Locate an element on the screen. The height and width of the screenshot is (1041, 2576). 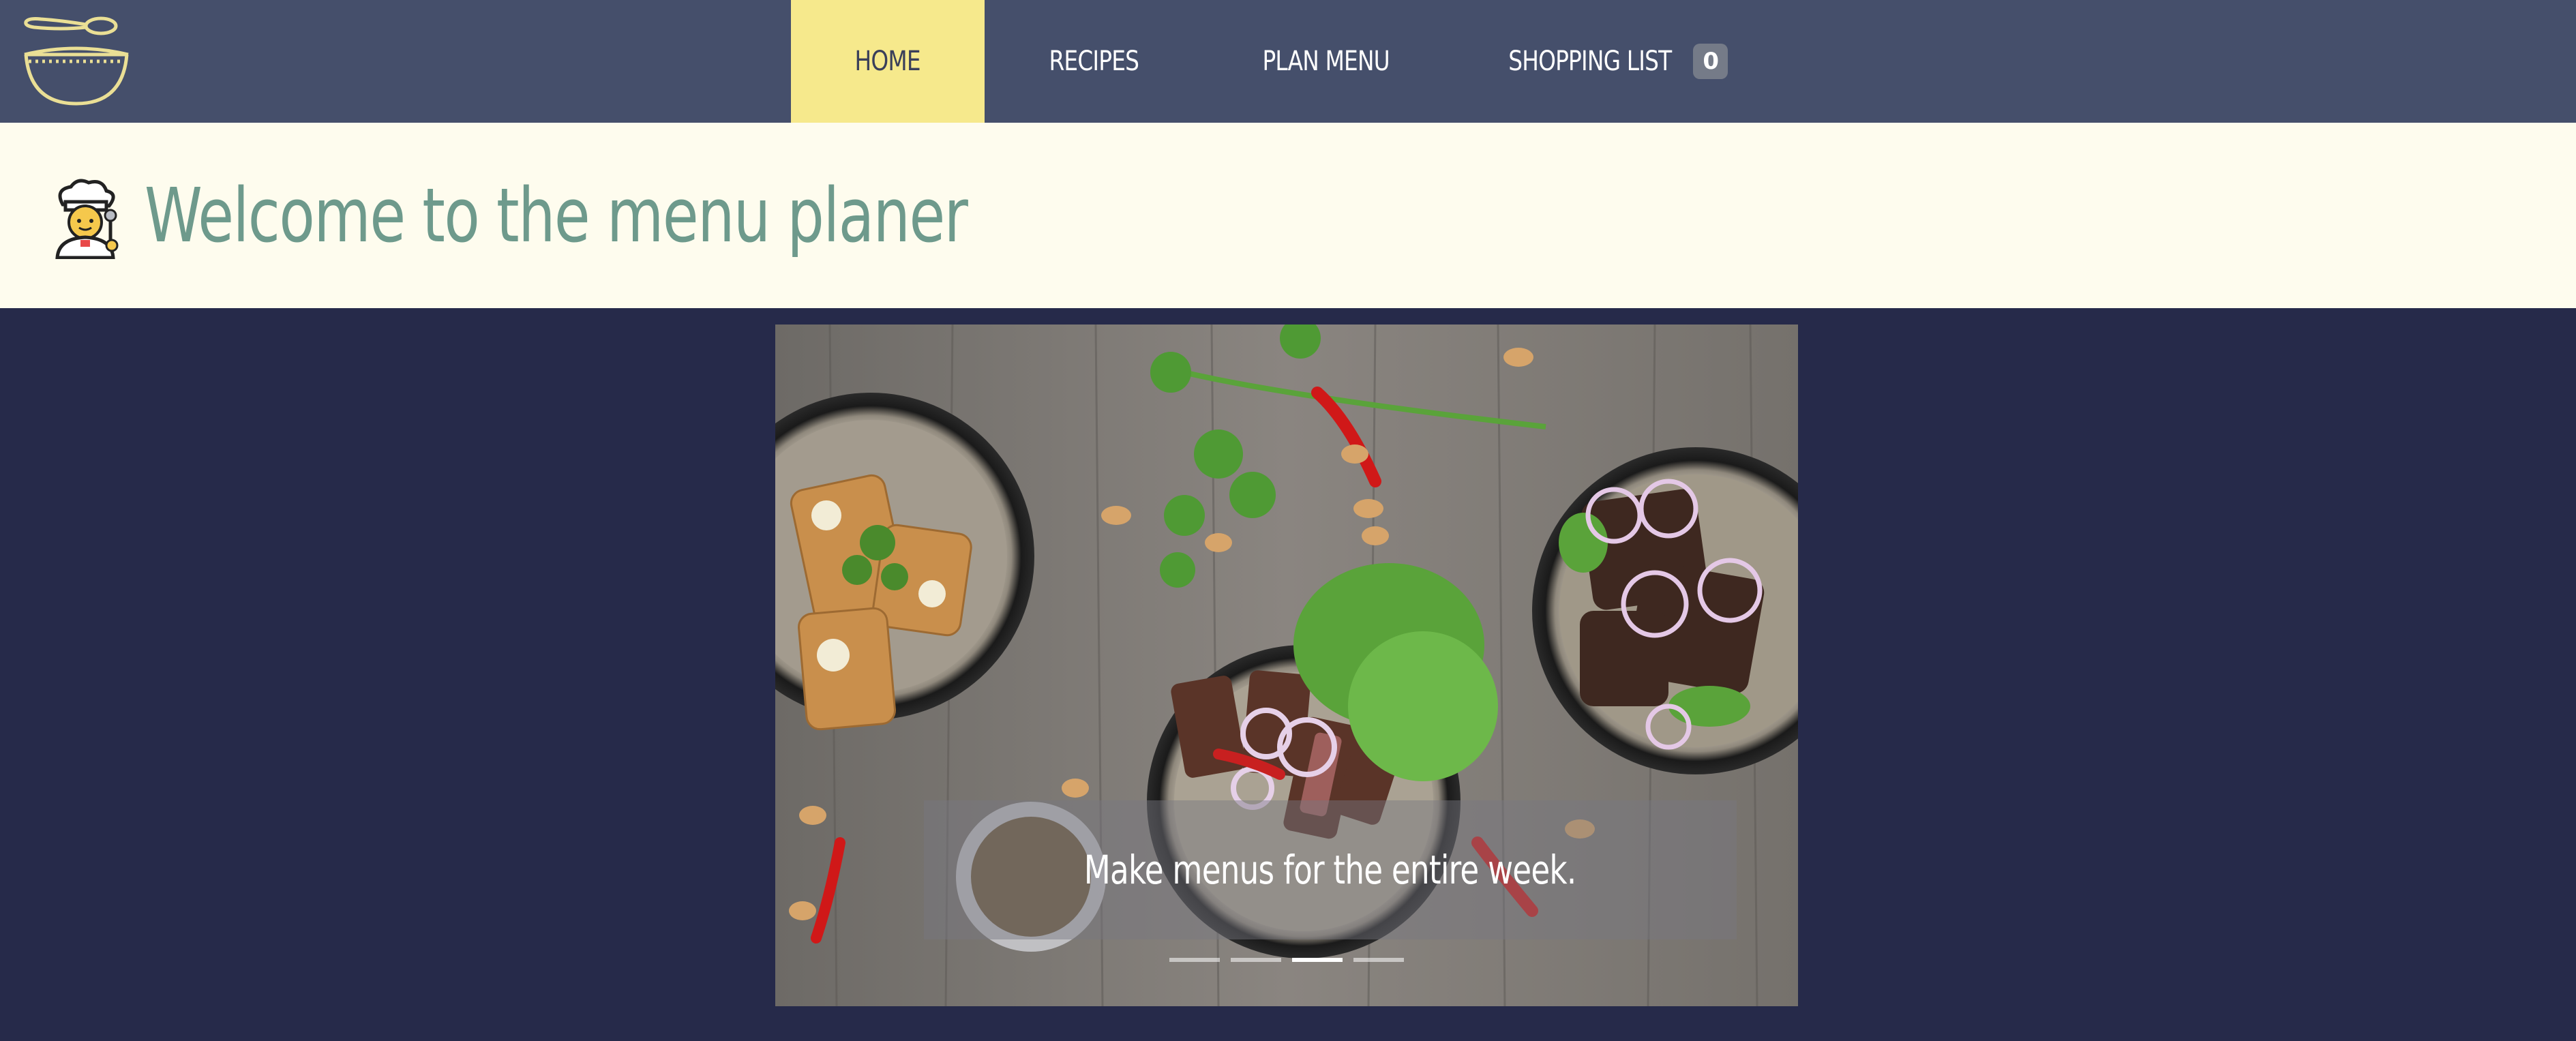
nav-shopping-list: SHOPPING LIST 0 is located at coordinates (1610, 61).